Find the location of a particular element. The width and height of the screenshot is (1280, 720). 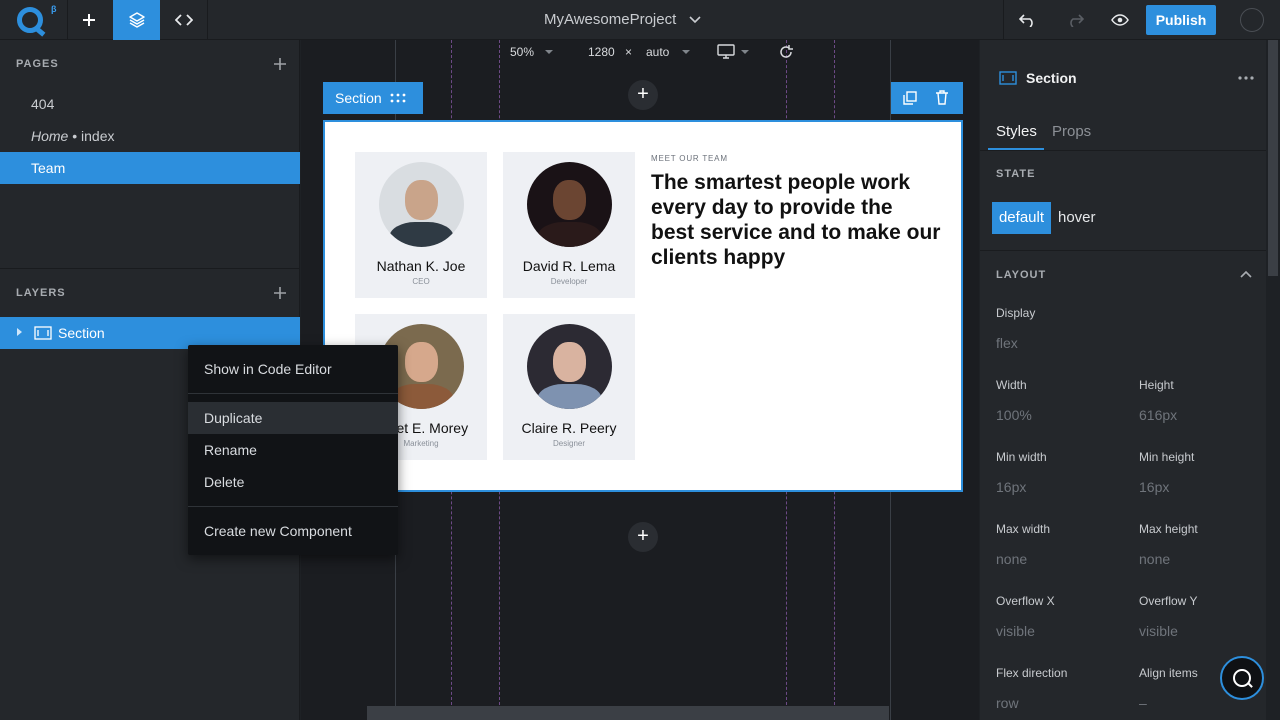

layers-heading: LAYERS is located at coordinates (41, 293).